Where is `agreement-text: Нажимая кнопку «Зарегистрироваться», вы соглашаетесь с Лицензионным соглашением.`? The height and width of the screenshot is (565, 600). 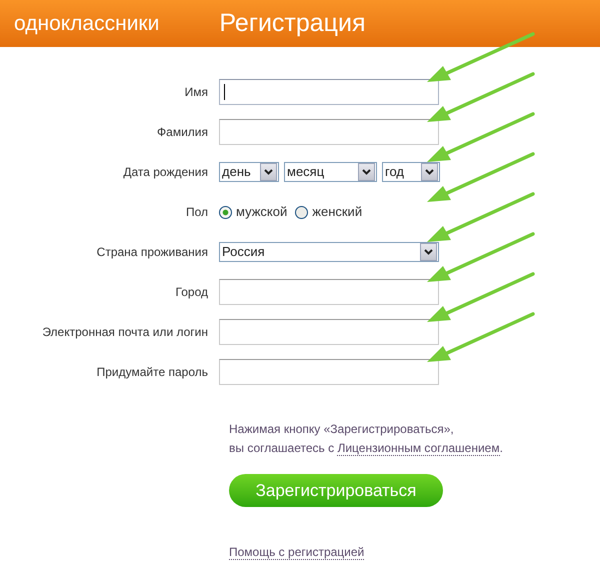 agreement-text: Нажимая кнопку «Зарегистрироваться», вы соглашаетесь с Лицензионным соглашением. is located at coordinates (366, 439).